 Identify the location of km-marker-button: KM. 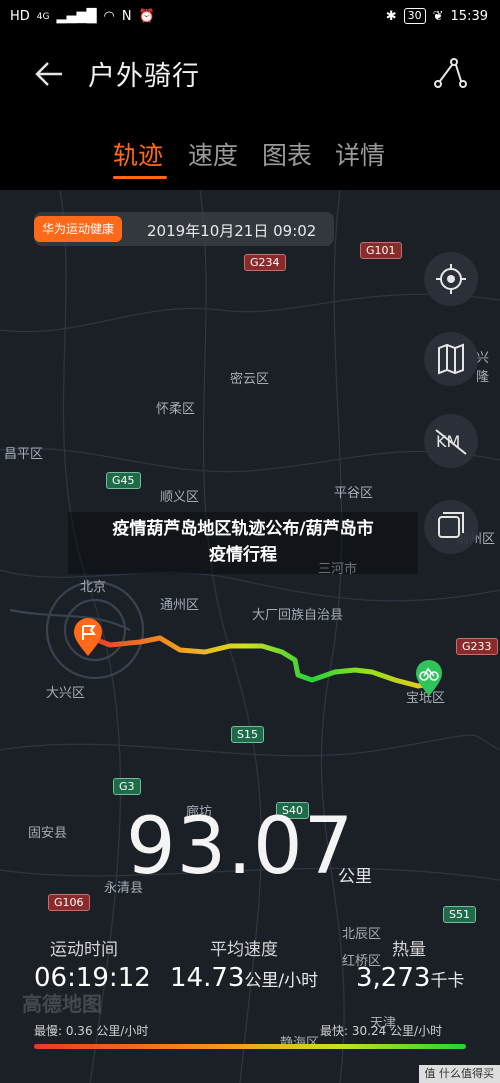
(451, 441).